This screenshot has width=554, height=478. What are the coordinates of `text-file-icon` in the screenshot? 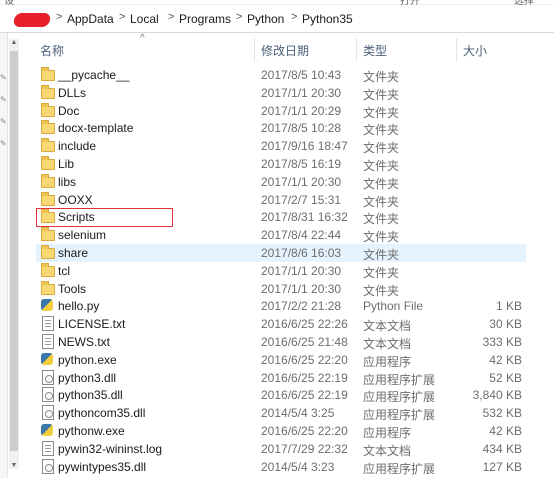 It's located at (48, 448).